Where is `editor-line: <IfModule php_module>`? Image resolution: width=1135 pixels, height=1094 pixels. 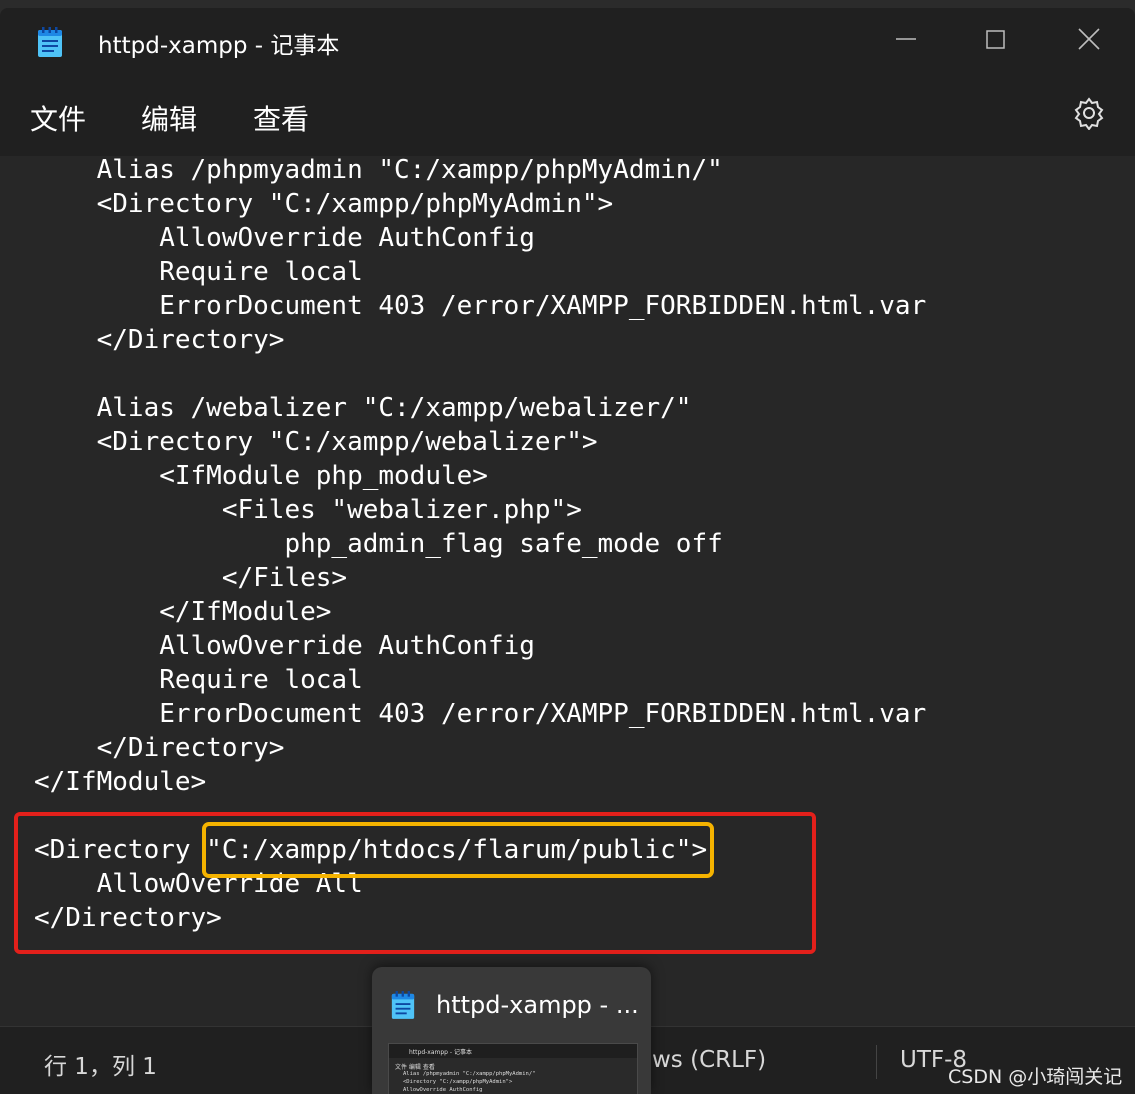
editor-line: <IfModule php_module> is located at coordinates (261, 476).